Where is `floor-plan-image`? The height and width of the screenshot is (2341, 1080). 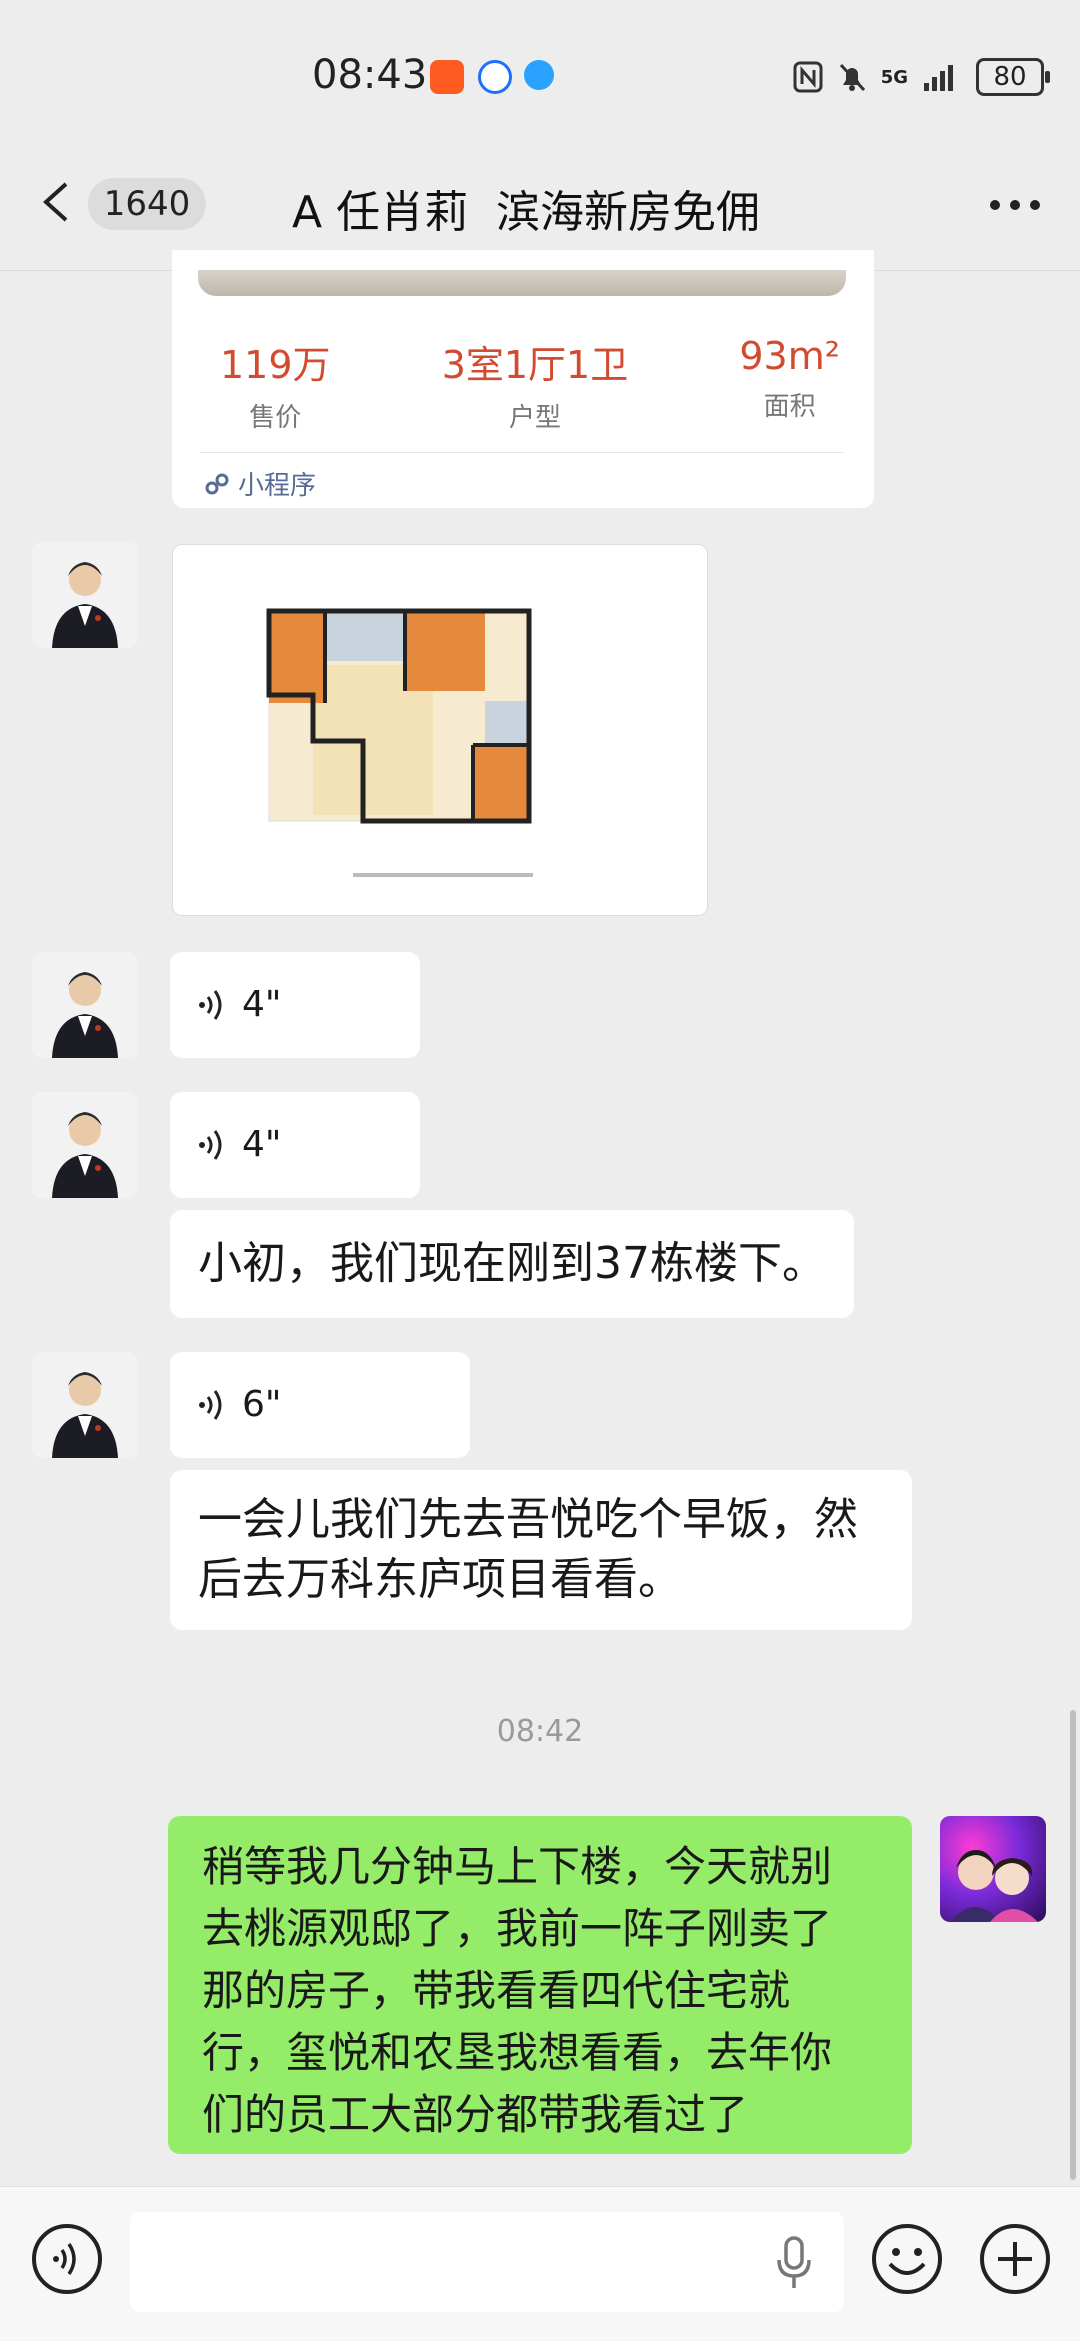
floor-plan-image is located at coordinates (440, 730).